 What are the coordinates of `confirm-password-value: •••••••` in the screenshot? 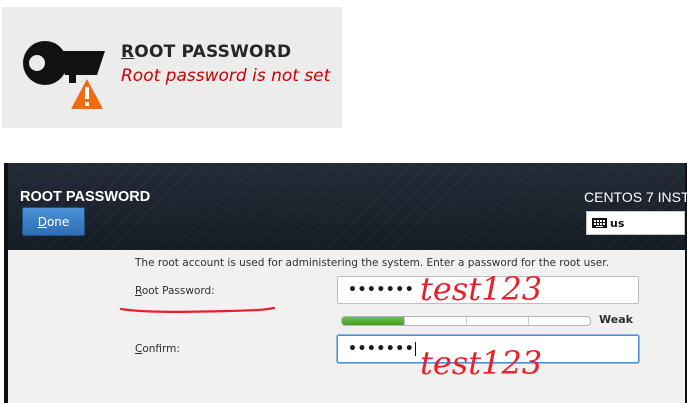 It's located at (381, 349).